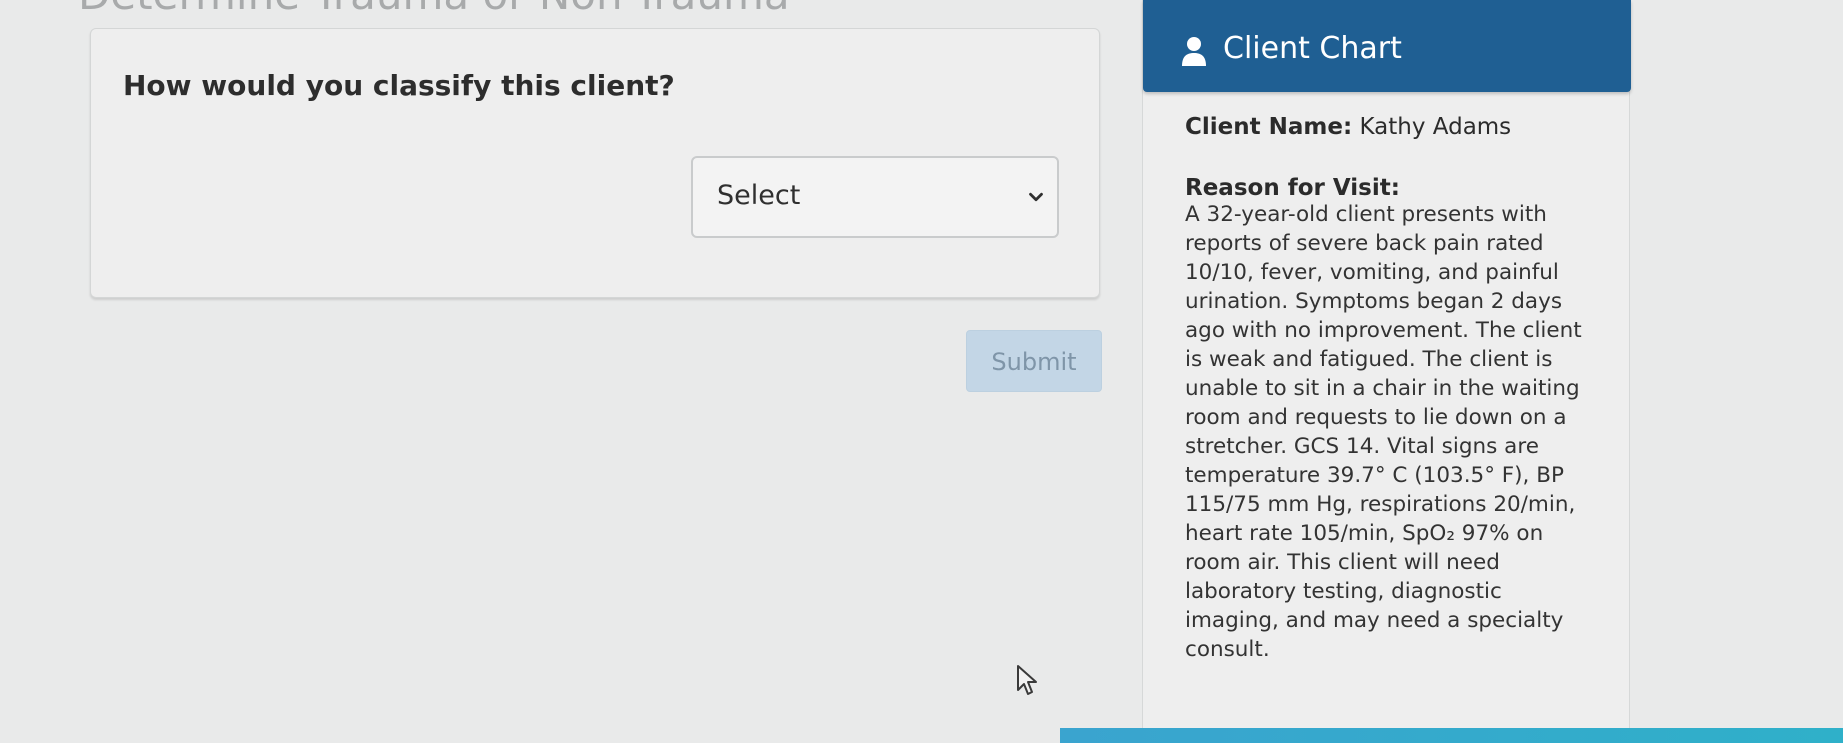 The image size is (1843, 743). Describe the element at coordinates (1194, 51) in the screenshot. I see `person-icon` at that location.